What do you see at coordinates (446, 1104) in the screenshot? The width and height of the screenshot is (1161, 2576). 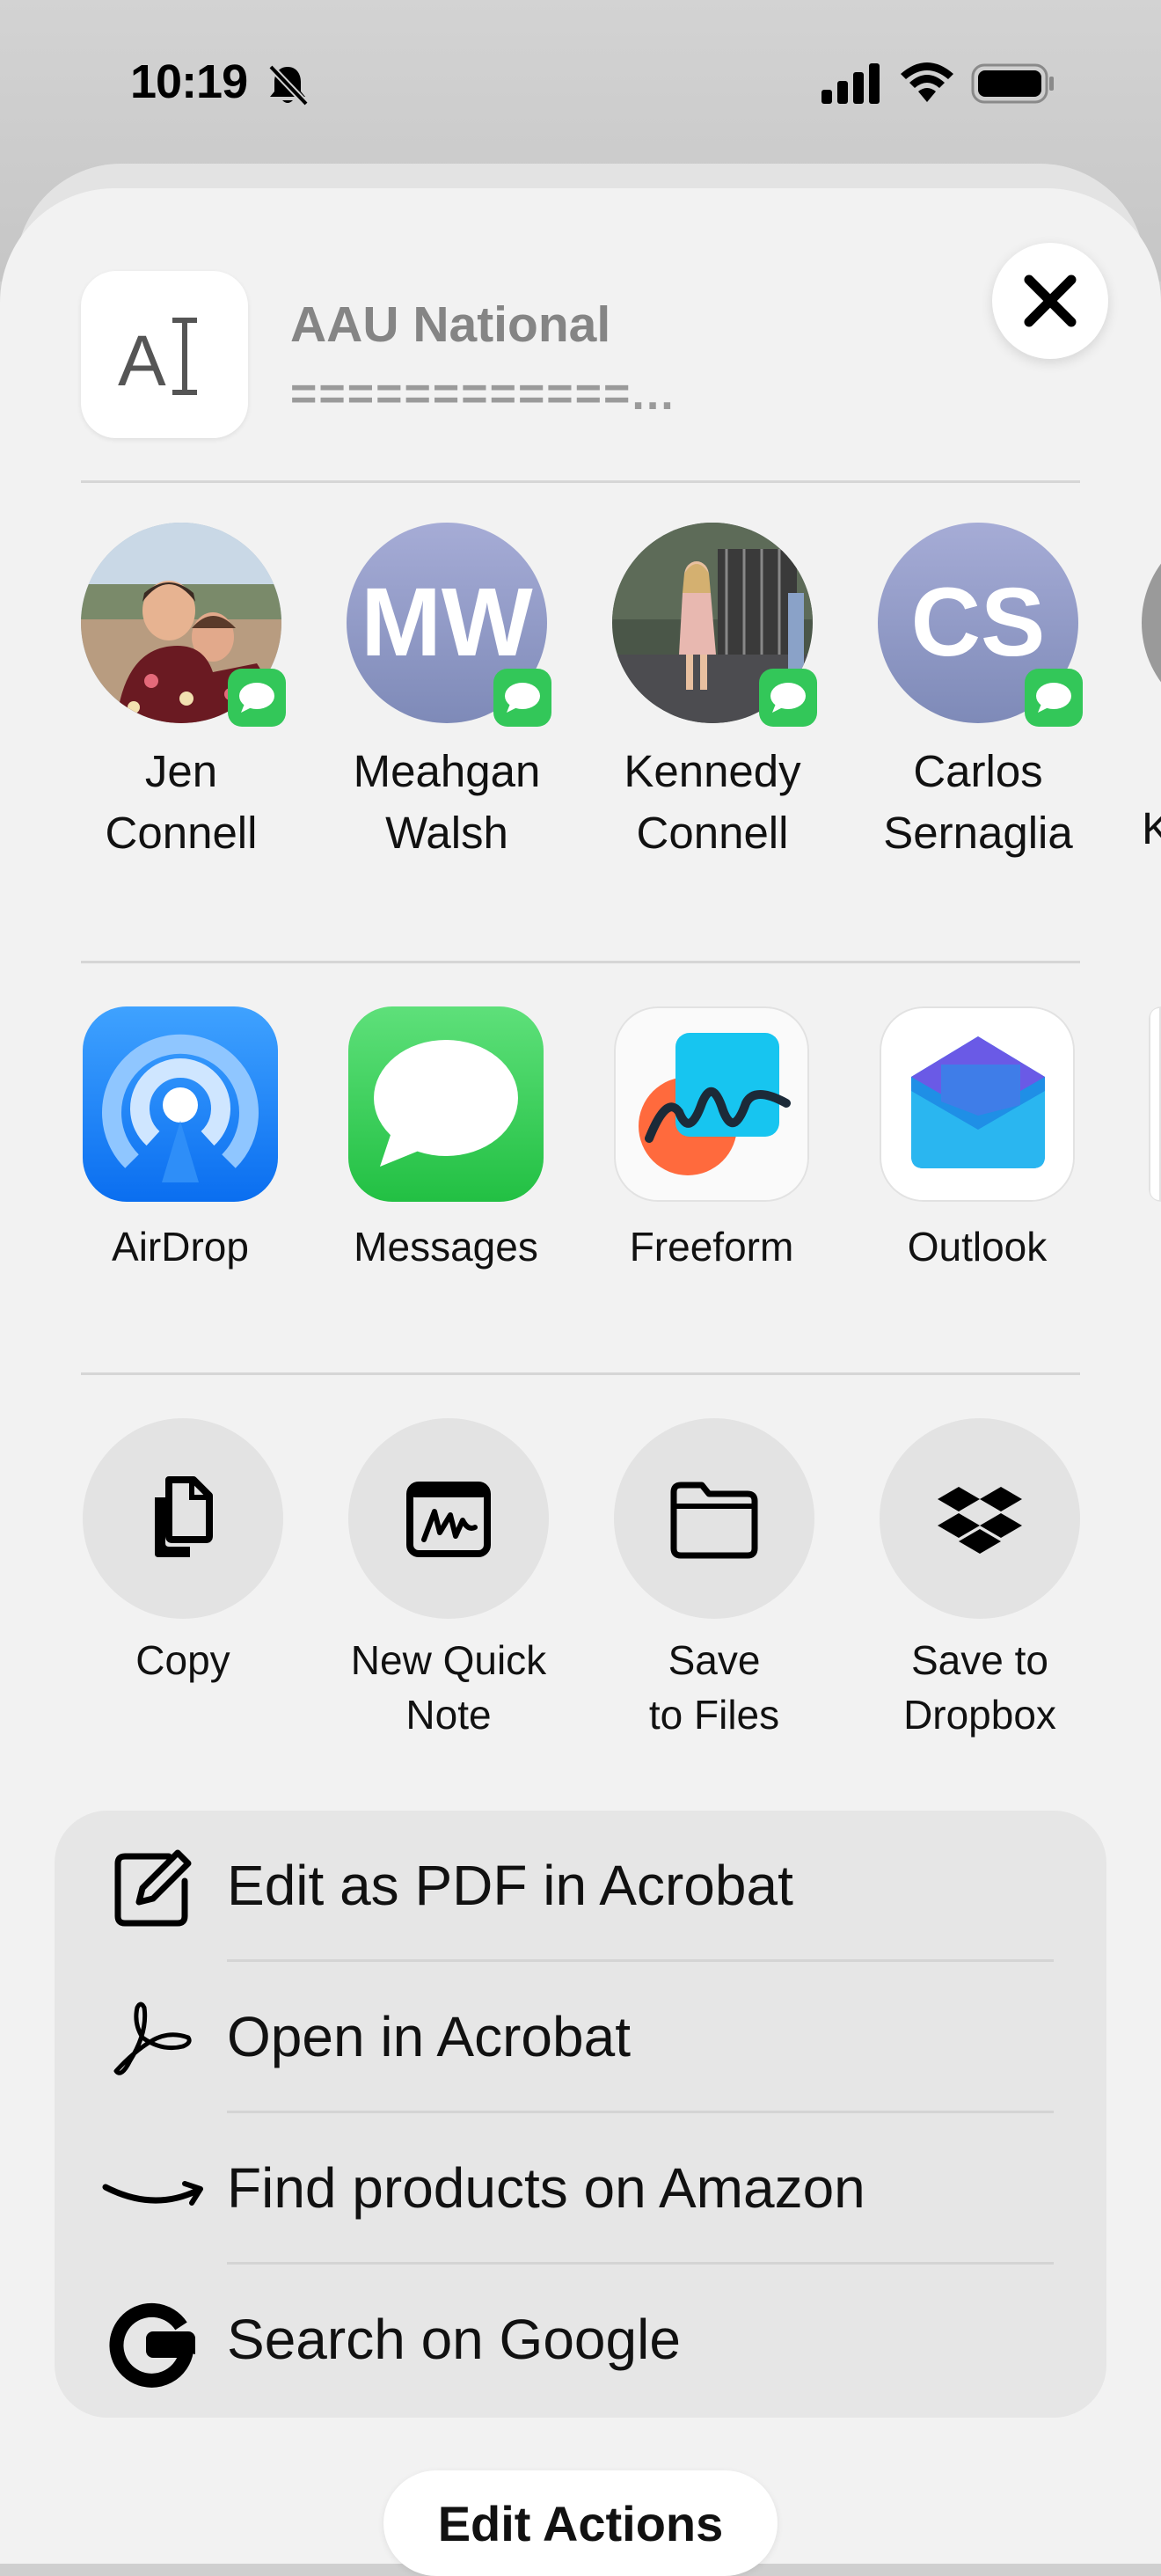 I see `messages-icon` at bounding box center [446, 1104].